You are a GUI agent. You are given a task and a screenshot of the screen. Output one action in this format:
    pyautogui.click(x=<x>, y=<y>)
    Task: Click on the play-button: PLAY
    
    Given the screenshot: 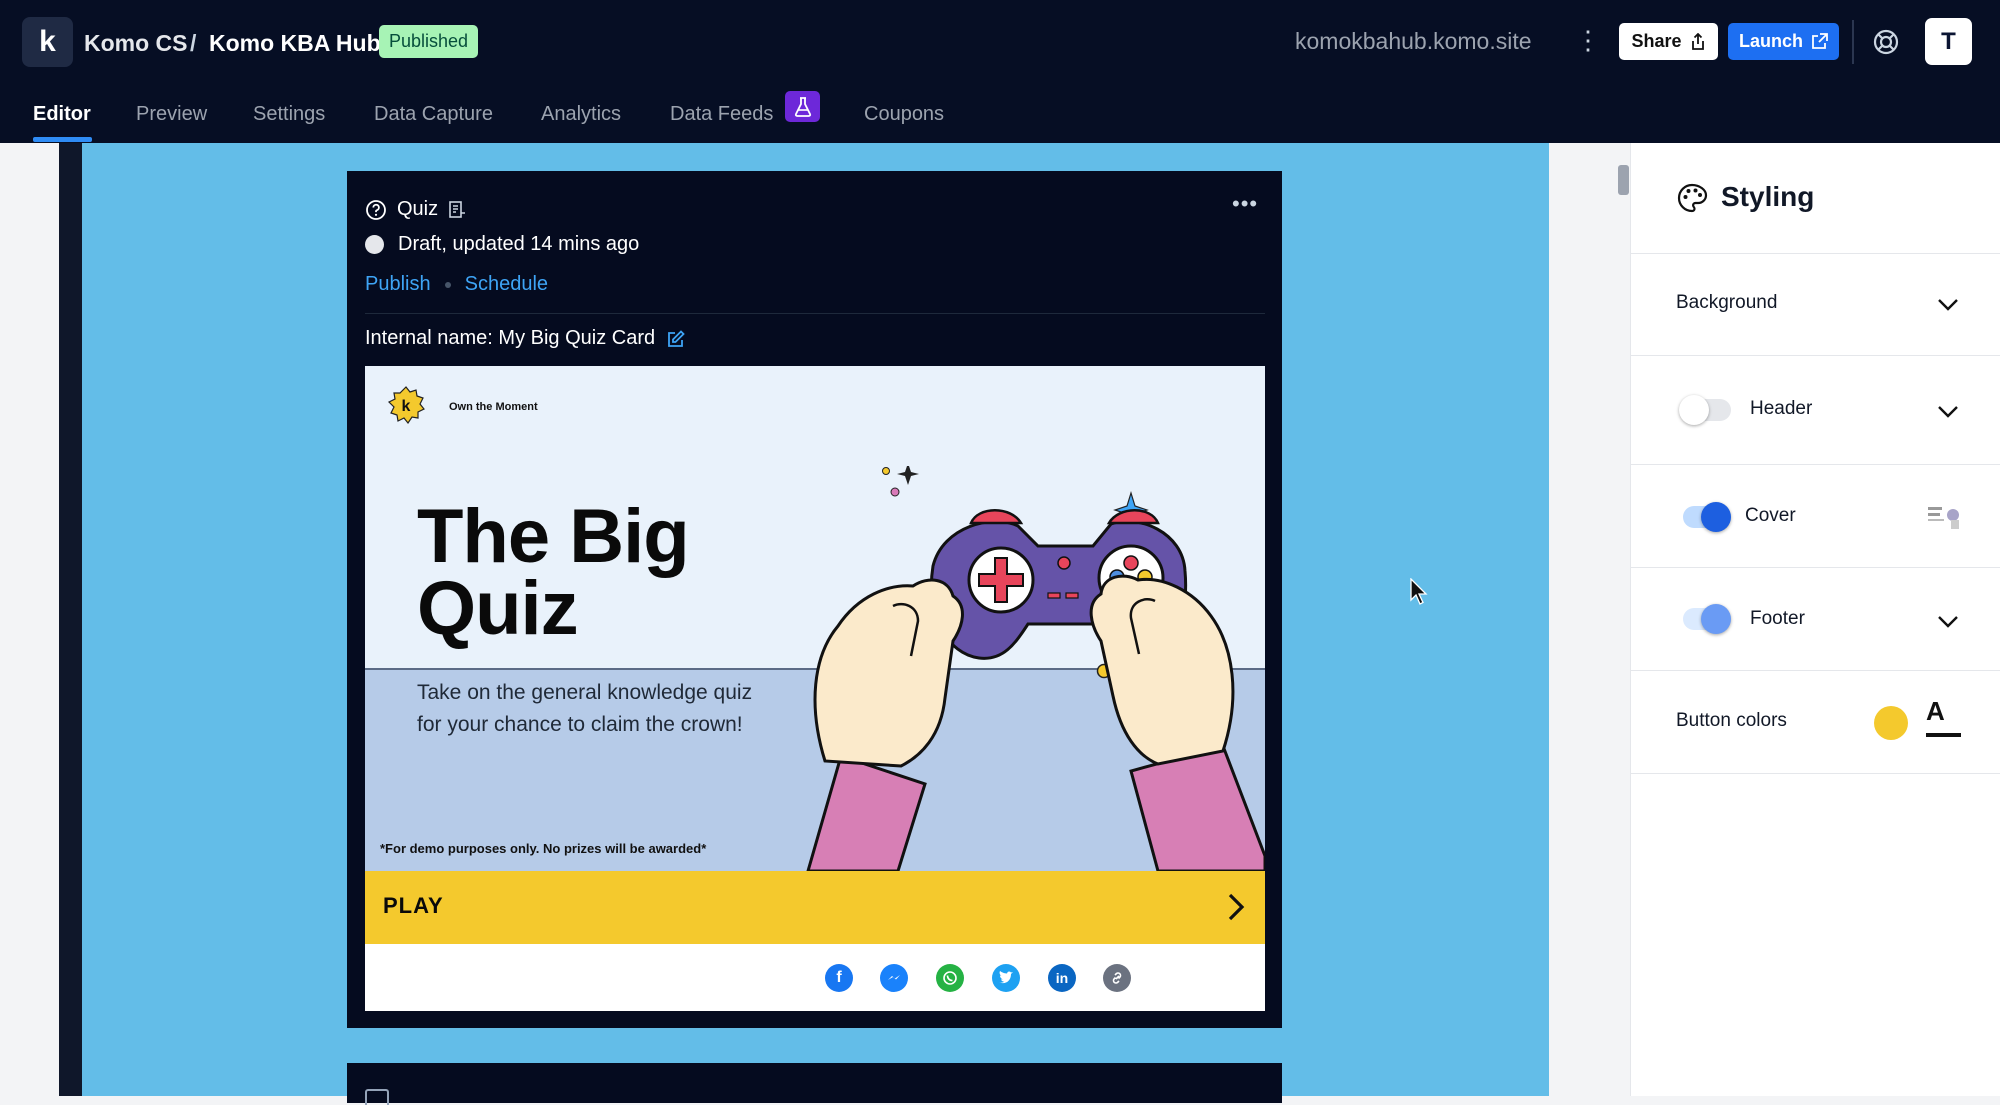 What is the action you would take?
    pyautogui.click(x=815, y=907)
    